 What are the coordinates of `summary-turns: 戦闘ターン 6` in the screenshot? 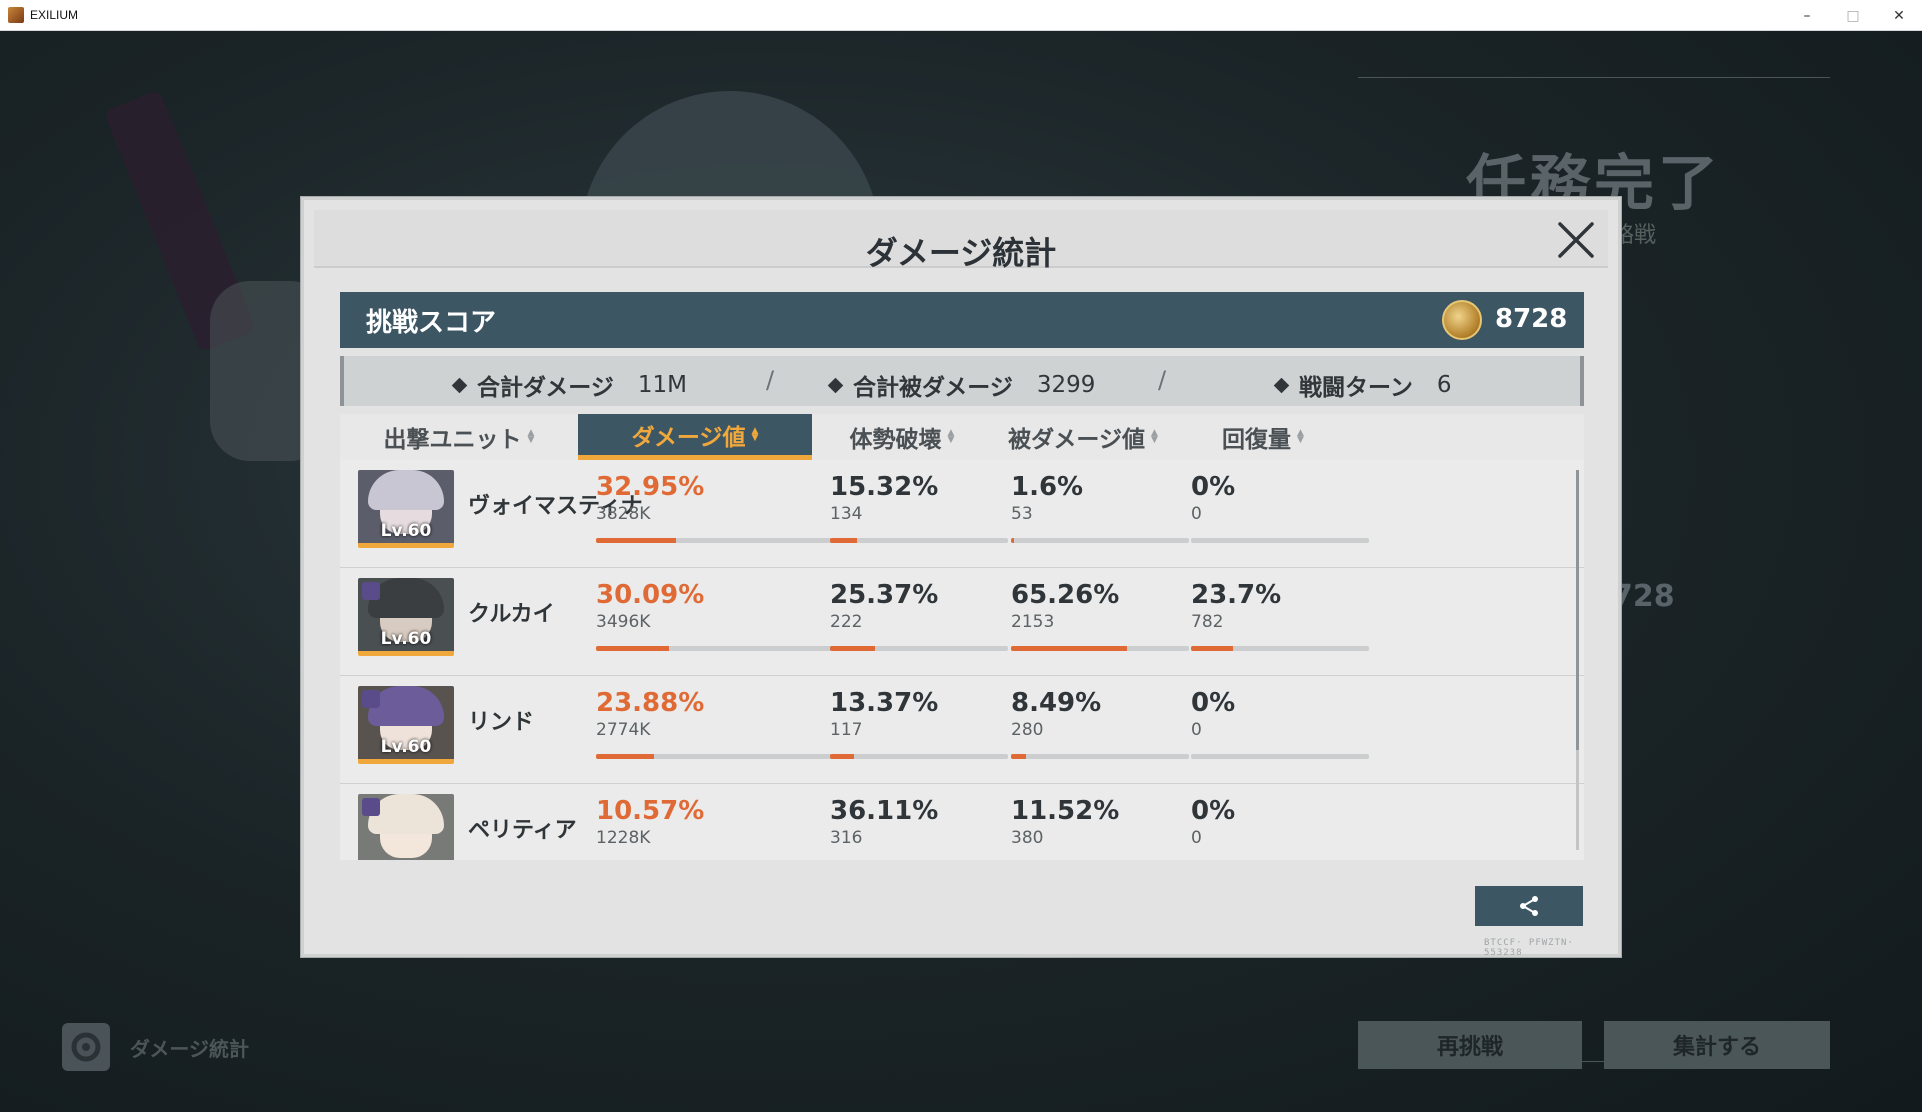 It's located at (1362, 385).